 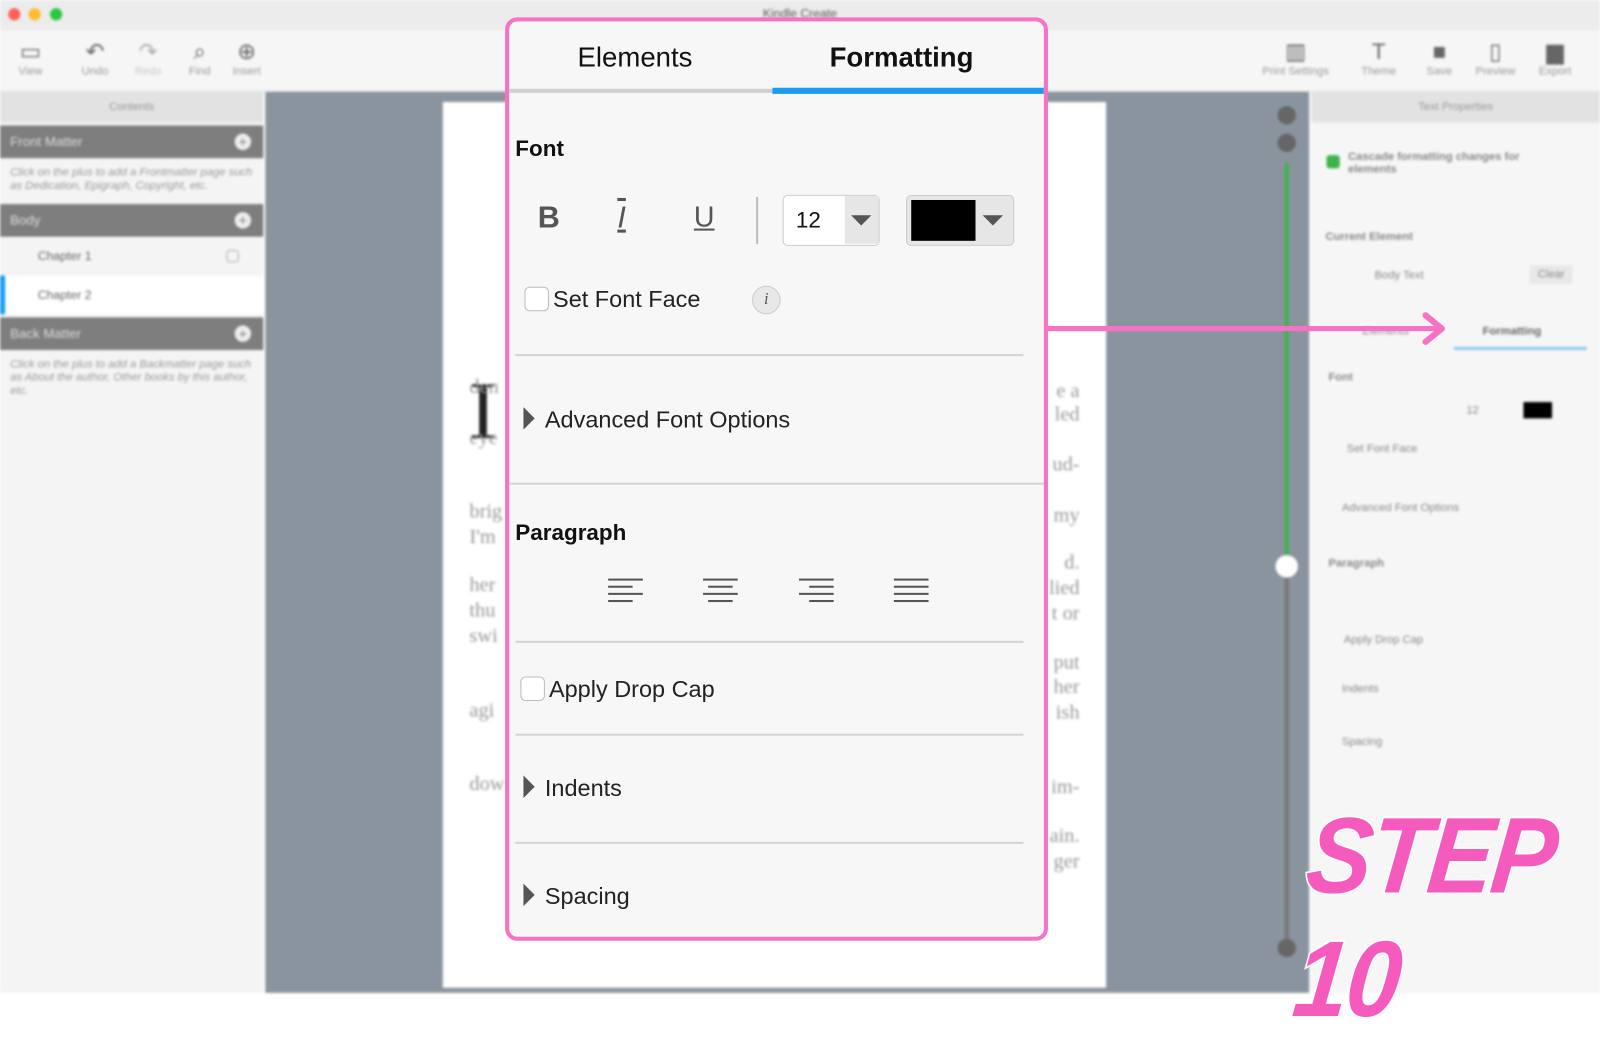 What do you see at coordinates (720, 594) in the screenshot?
I see `align-center-icon` at bounding box center [720, 594].